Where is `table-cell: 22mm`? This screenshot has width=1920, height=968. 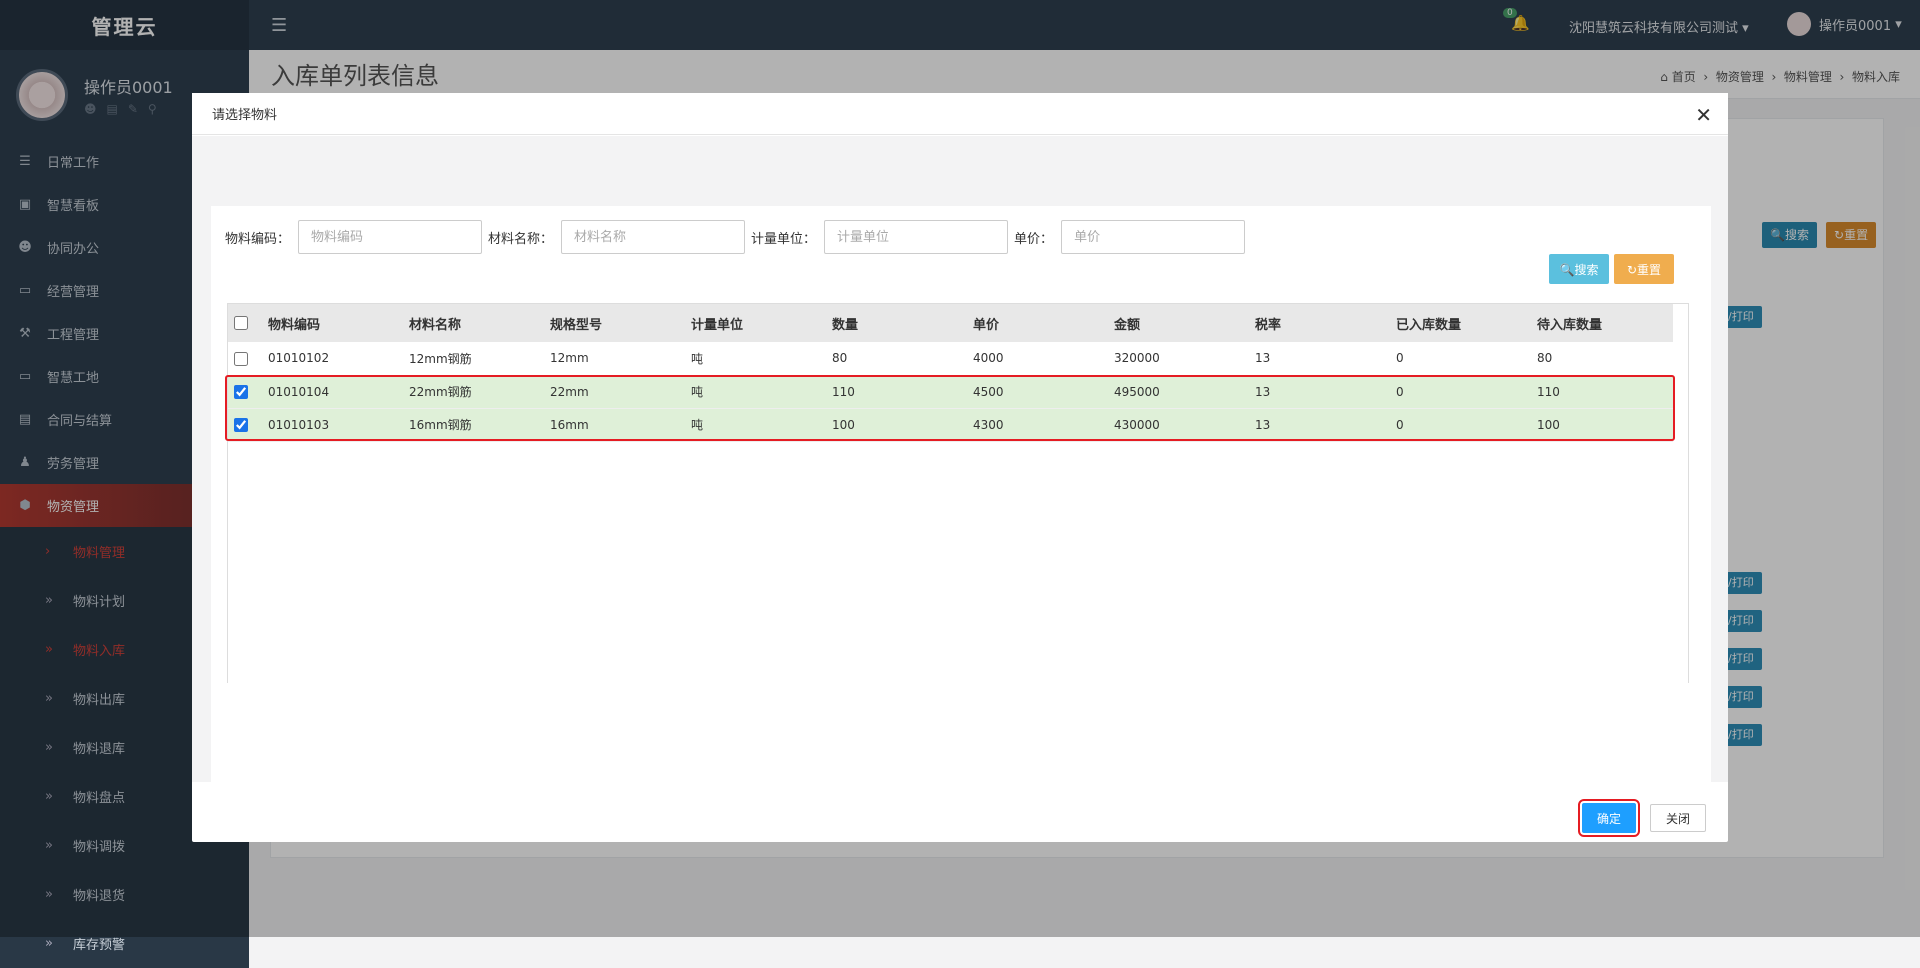
table-cell: 22mm is located at coordinates (569, 391).